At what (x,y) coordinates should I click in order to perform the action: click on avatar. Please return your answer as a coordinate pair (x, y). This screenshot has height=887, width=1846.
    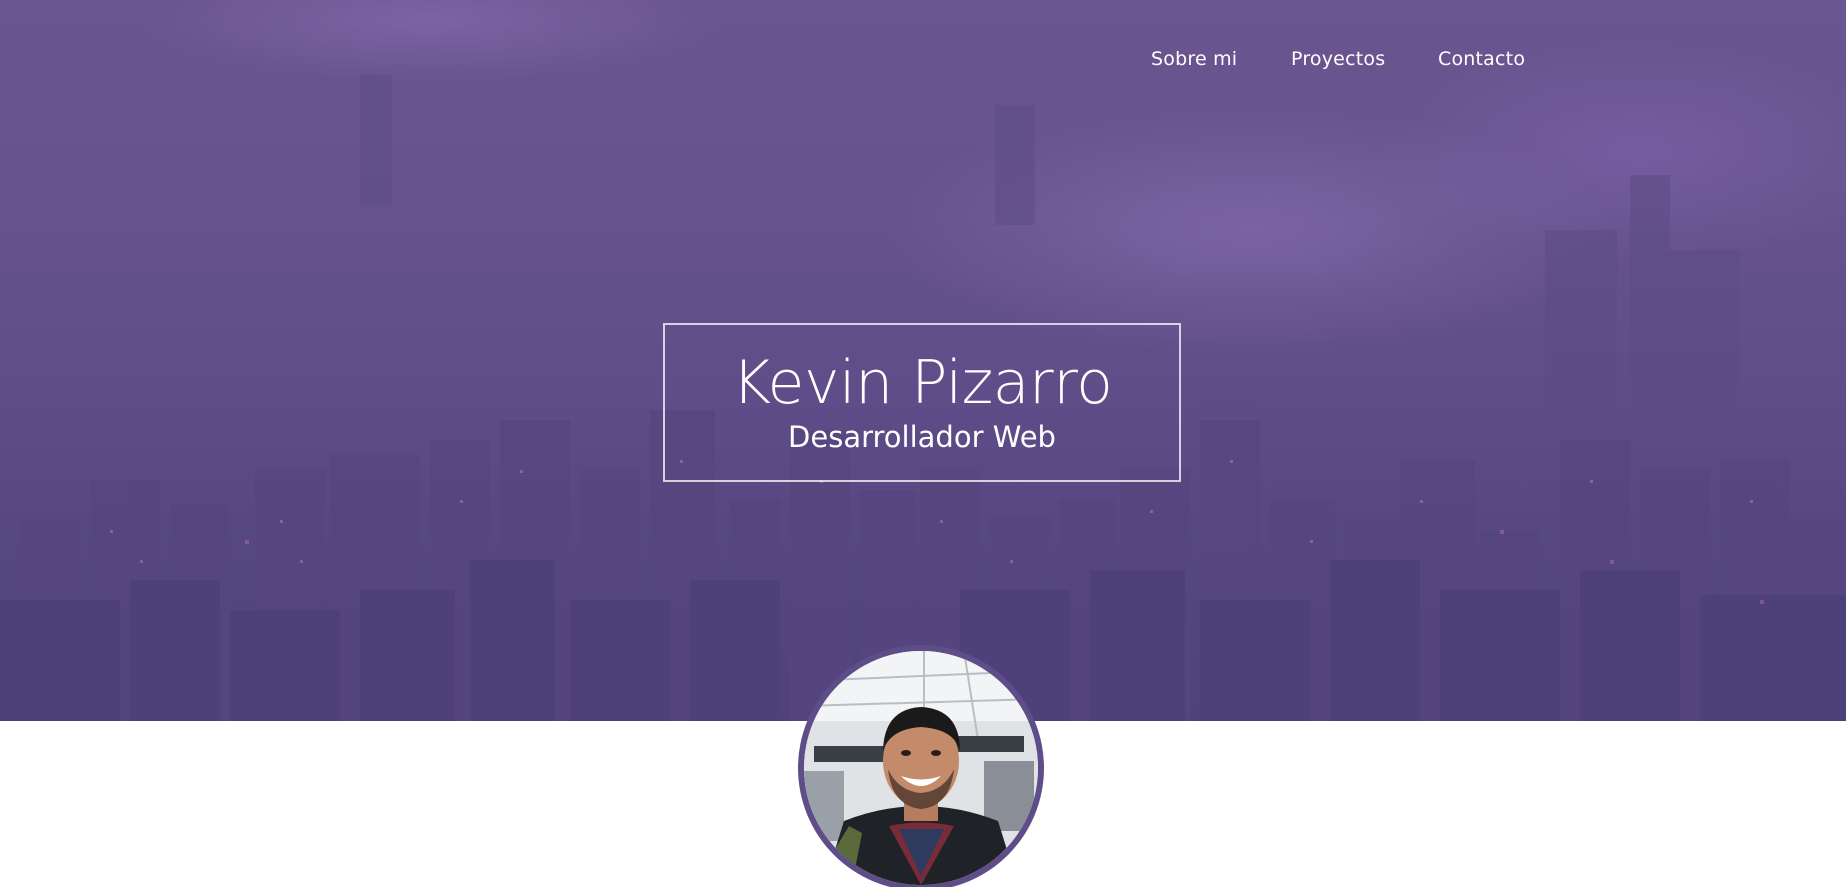
    Looking at the image, I should click on (921, 768).